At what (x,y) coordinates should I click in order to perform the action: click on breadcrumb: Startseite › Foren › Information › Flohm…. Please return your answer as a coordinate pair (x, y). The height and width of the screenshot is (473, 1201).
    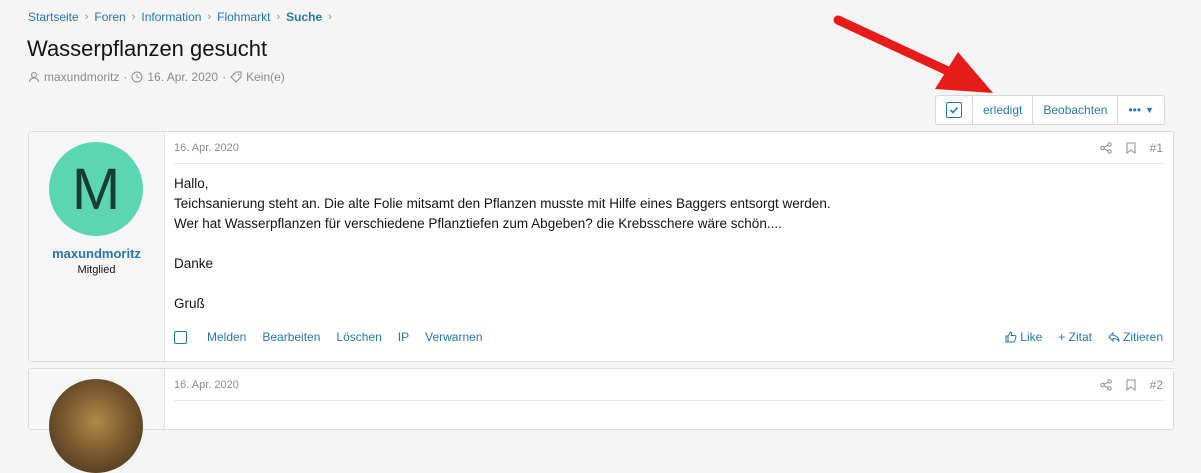
    Looking at the image, I should click on (180, 17).